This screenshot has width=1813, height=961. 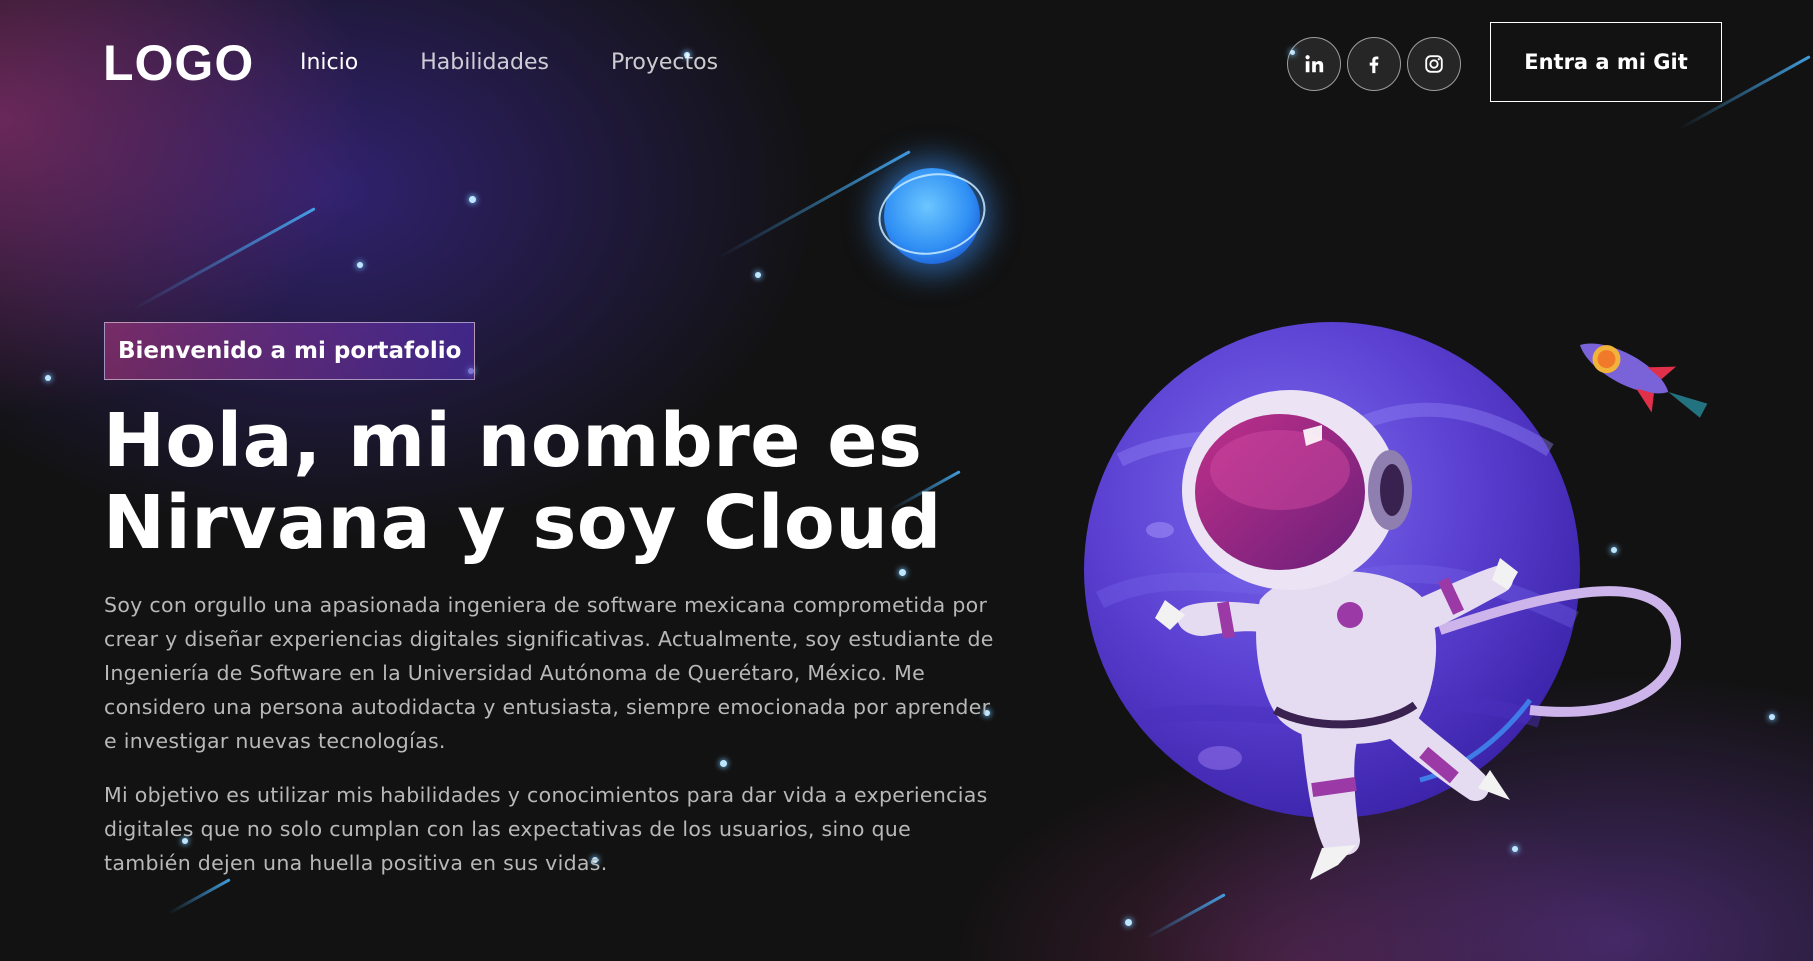 What do you see at coordinates (513, 441) in the screenshot?
I see `hero-title-line1: Hola, mi nombre es` at bounding box center [513, 441].